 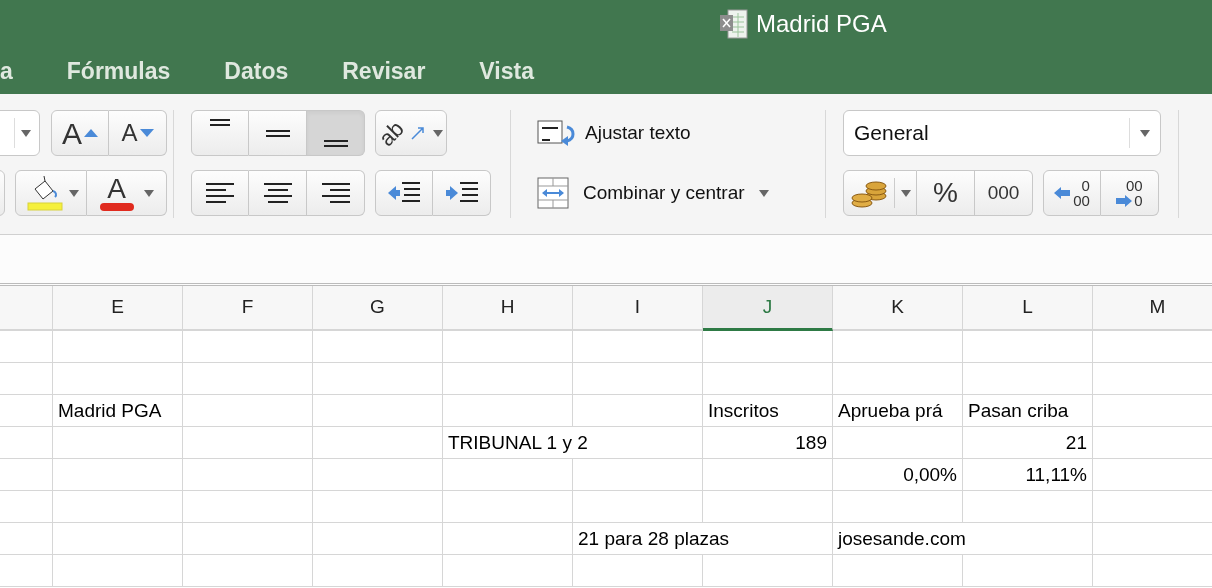 I want to click on merge-center-button: Combinar y centrar, so click(x=681, y=193).